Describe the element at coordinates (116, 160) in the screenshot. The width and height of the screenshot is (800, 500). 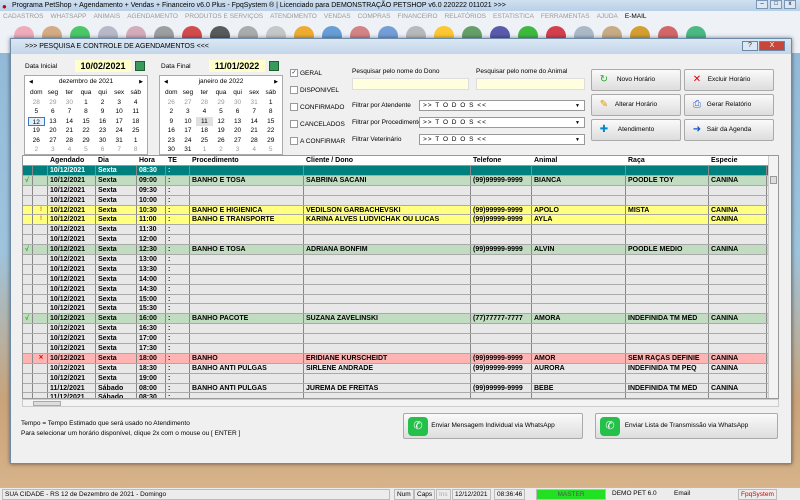
I see `column-header: Dia` at that location.